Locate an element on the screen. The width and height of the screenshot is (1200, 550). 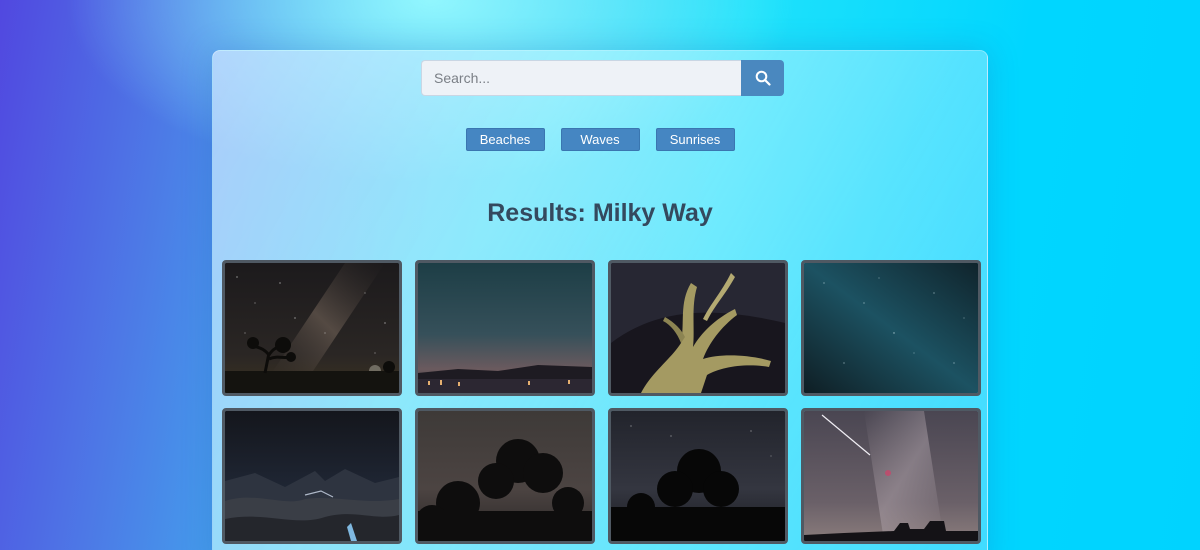
milky-way-meteor-image is located at coordinates (891, 476).